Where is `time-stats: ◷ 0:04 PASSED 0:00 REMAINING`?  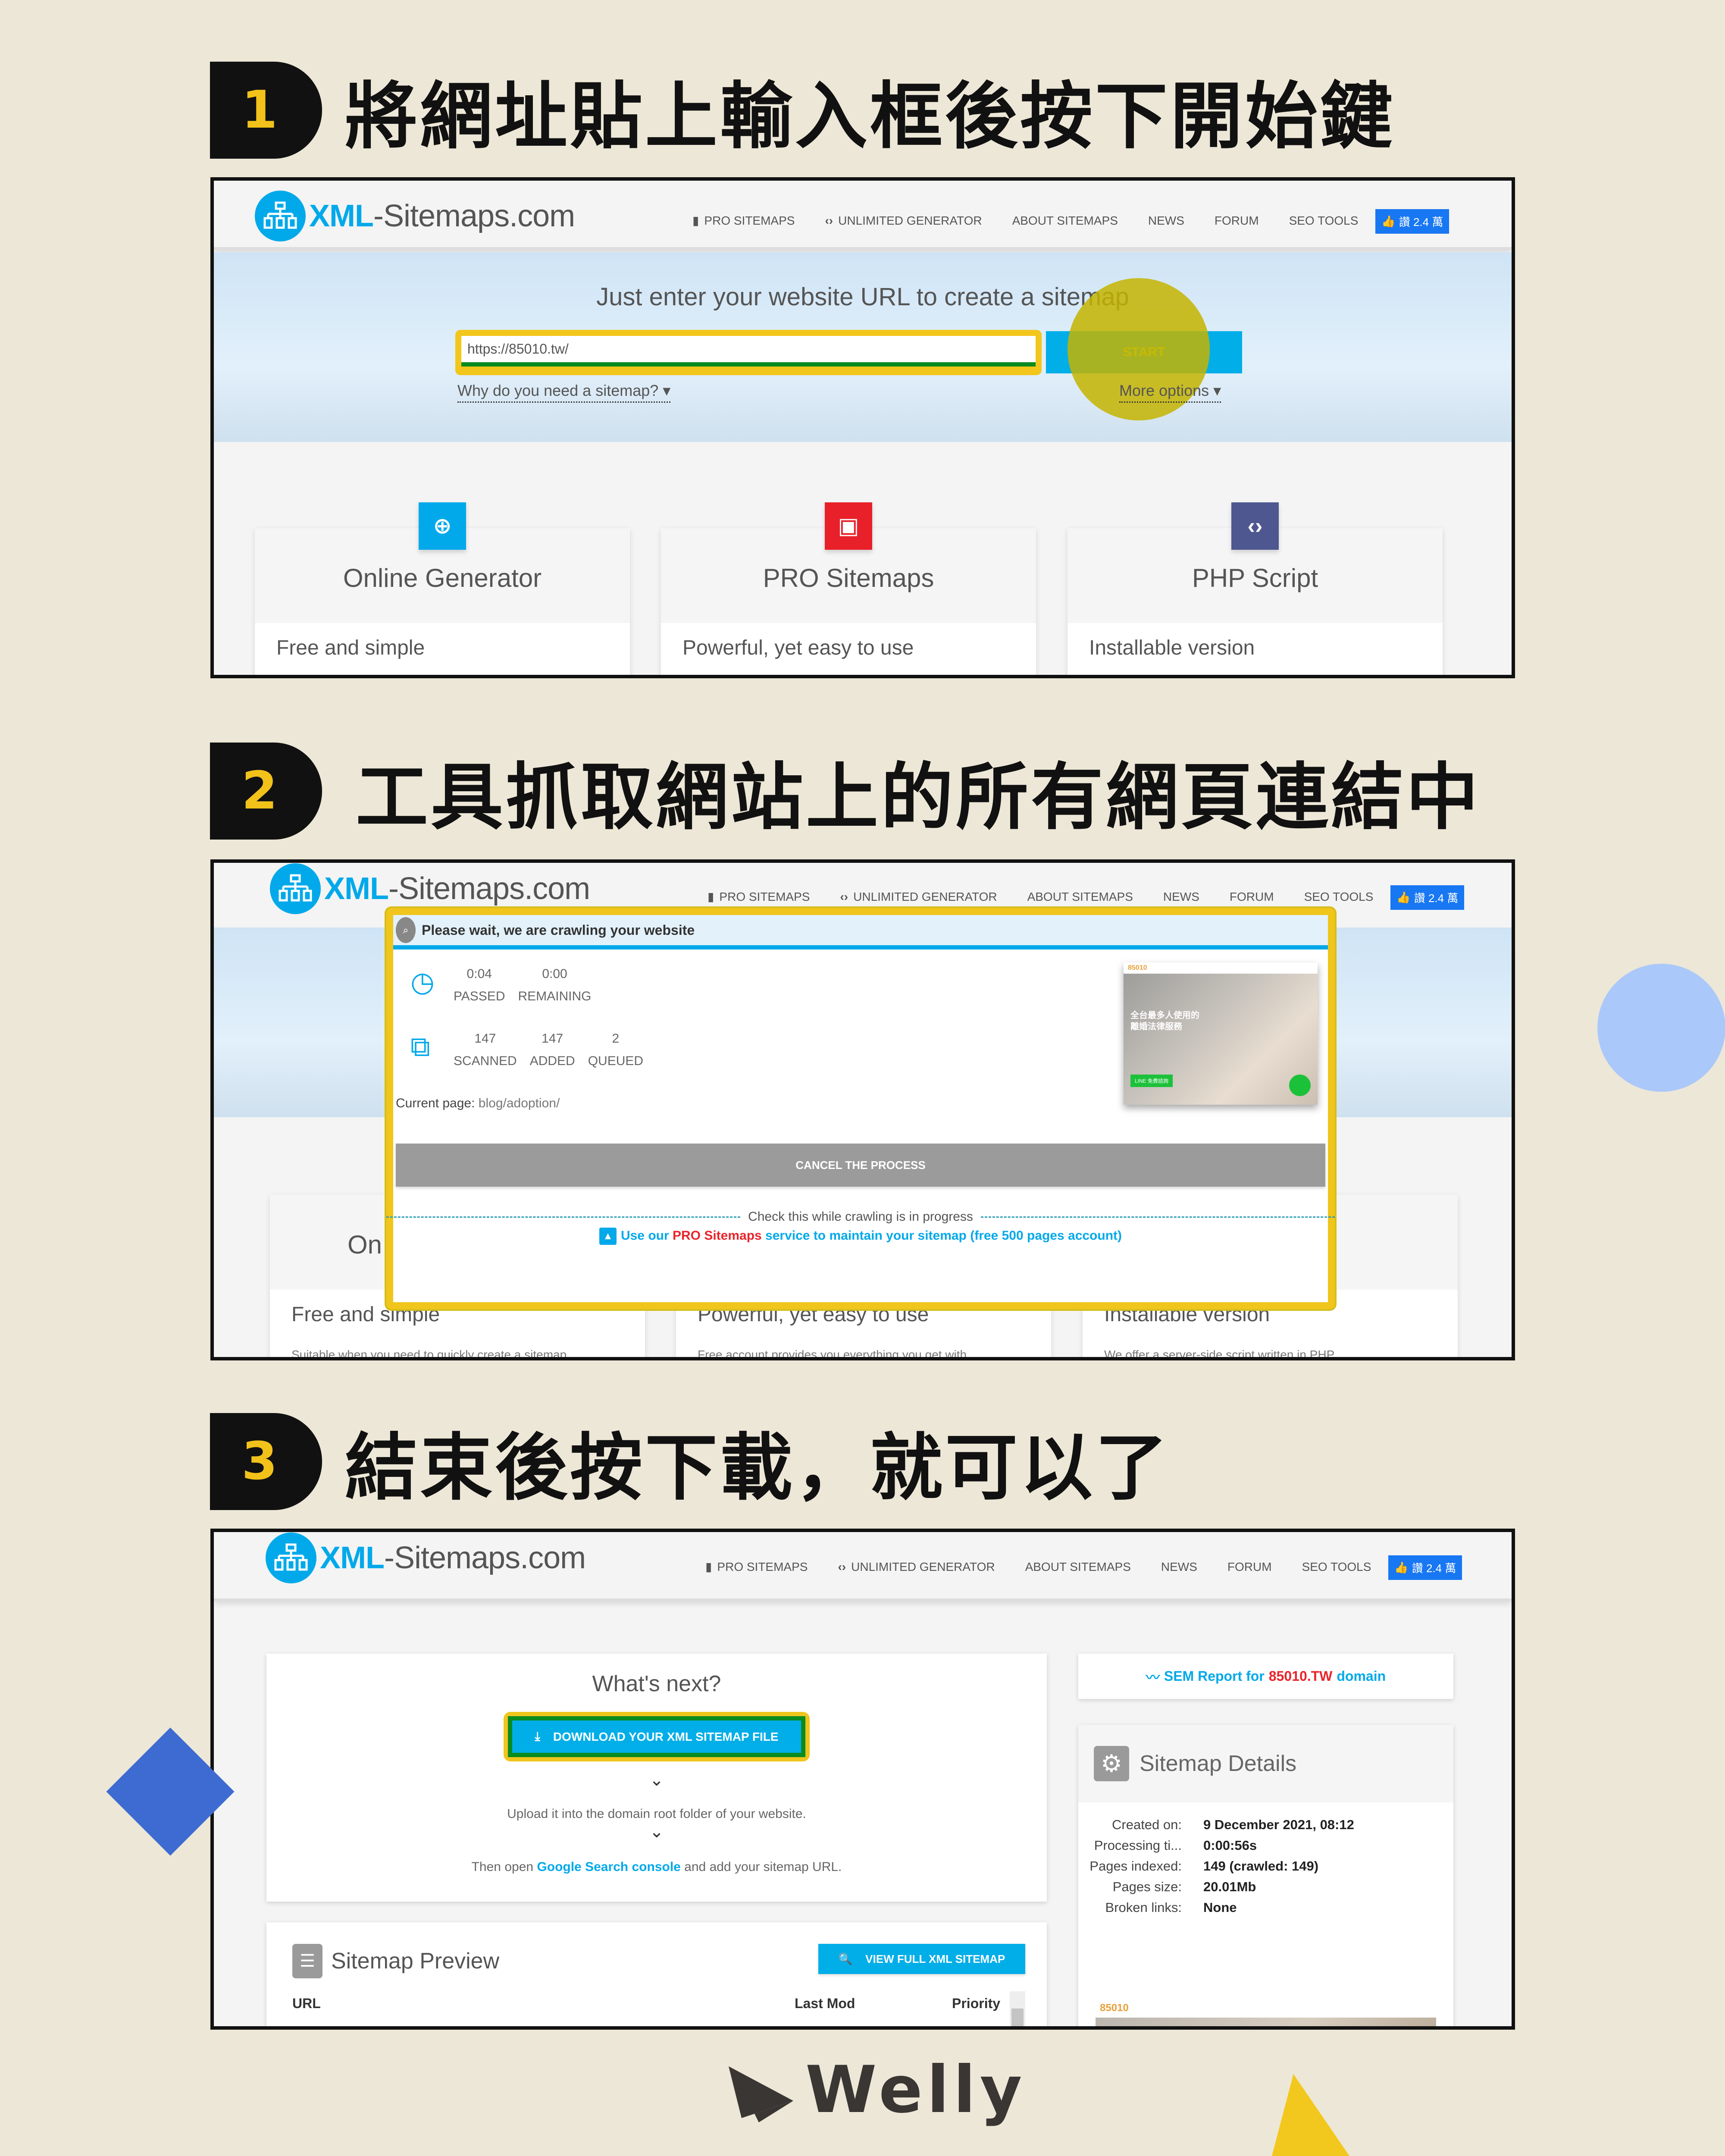 time-stats: ◷ 0:04 PASSED 0:00 REMAINING is located at coordinates (507, 985).